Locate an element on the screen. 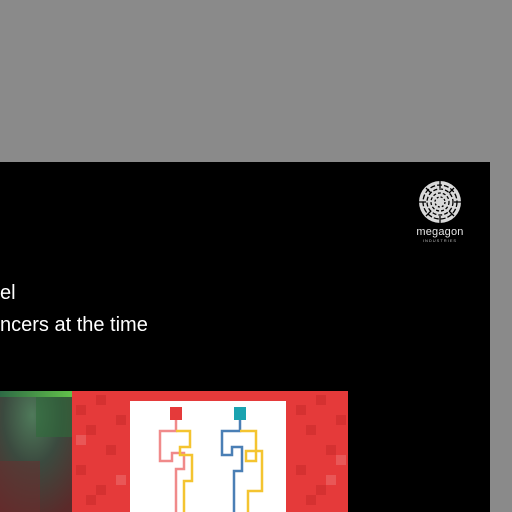  logo-subtitle: INDUSTRIES is located at coordinates (440, 240).